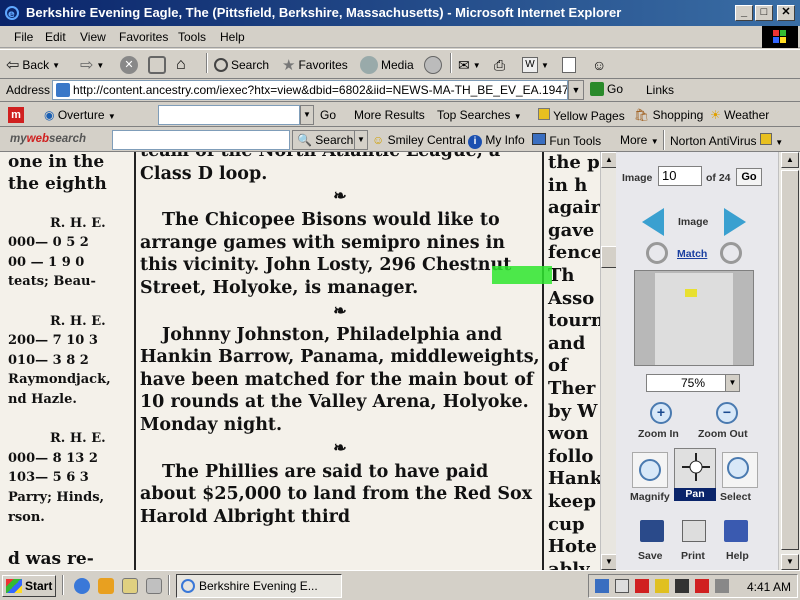  Describe the element at coordinates (668, 115) in the screenshot. I see `shopping-button: 🛍 Shopping` at that location.